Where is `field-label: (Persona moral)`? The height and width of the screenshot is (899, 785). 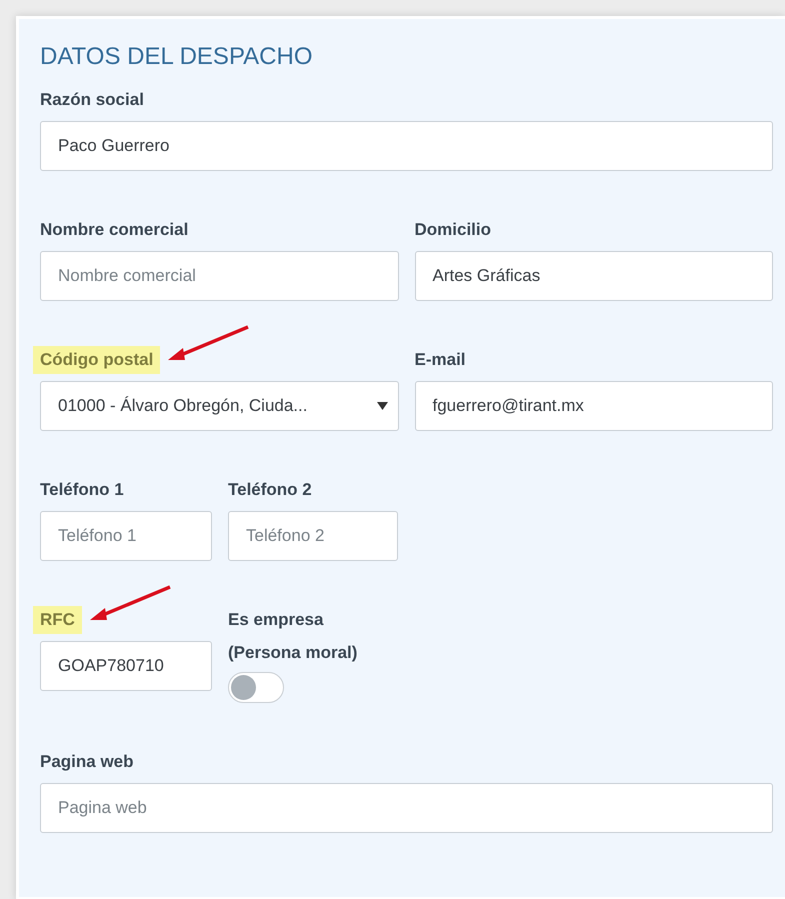 field-label: (Persona moral) is located at coordinates (293, 653).